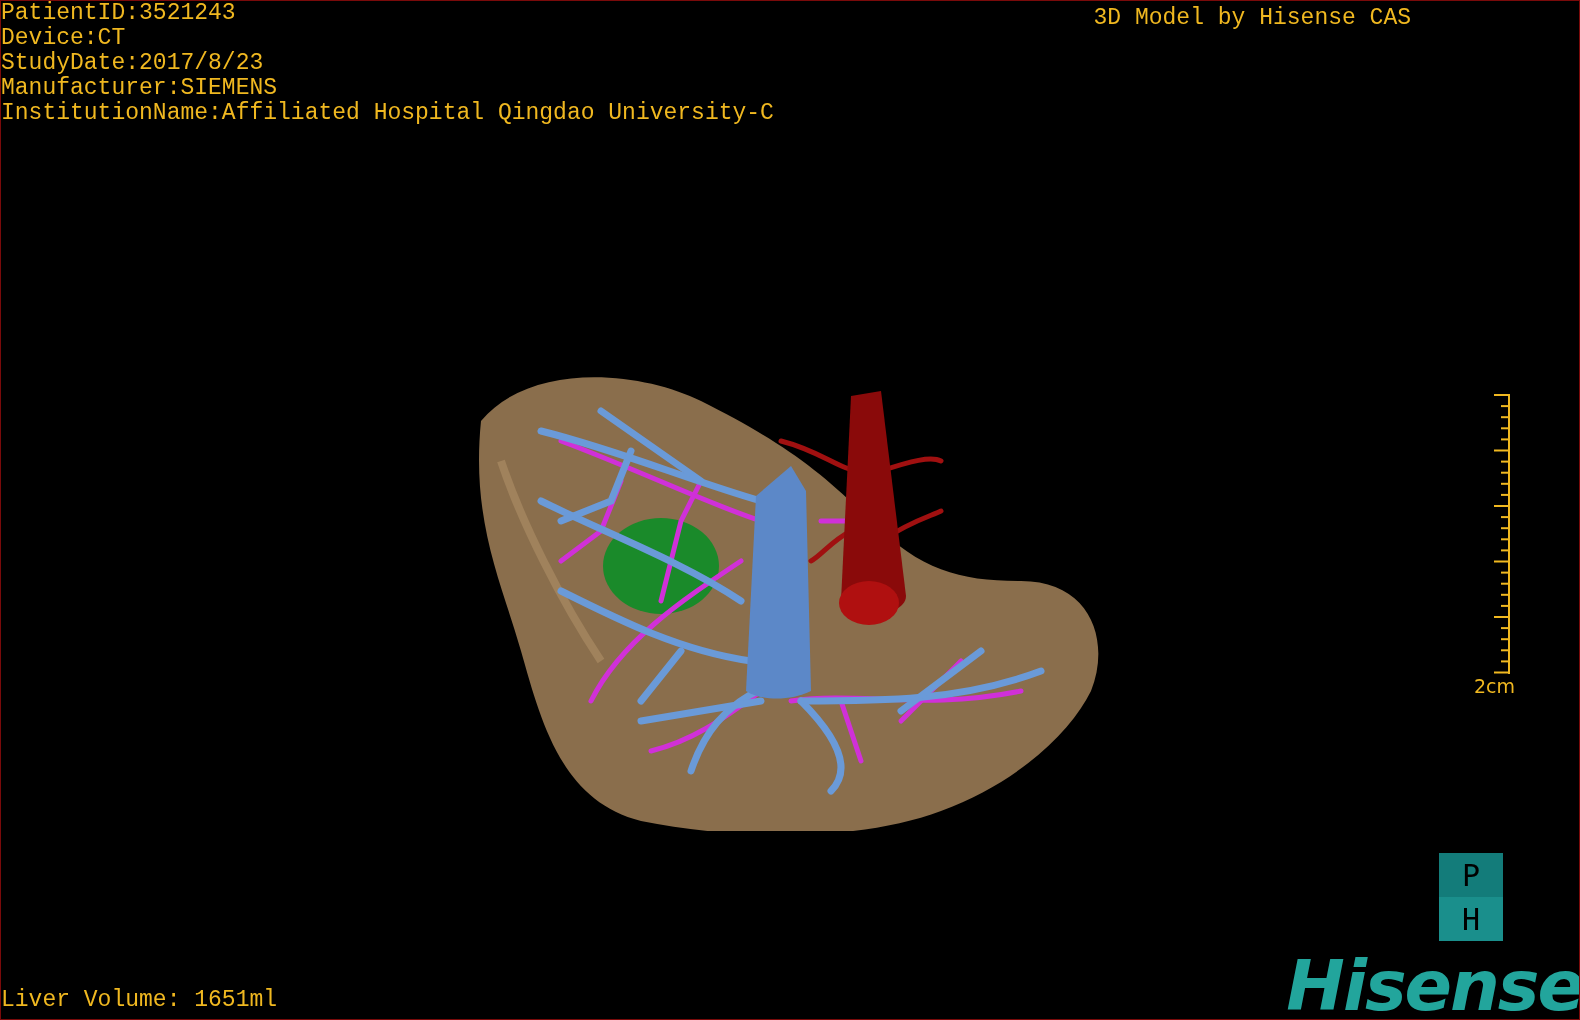  Describe the element at coordinates (133, 63) in the screenshot. I see `info-text: StudyDate:2017/8/23` at that location.